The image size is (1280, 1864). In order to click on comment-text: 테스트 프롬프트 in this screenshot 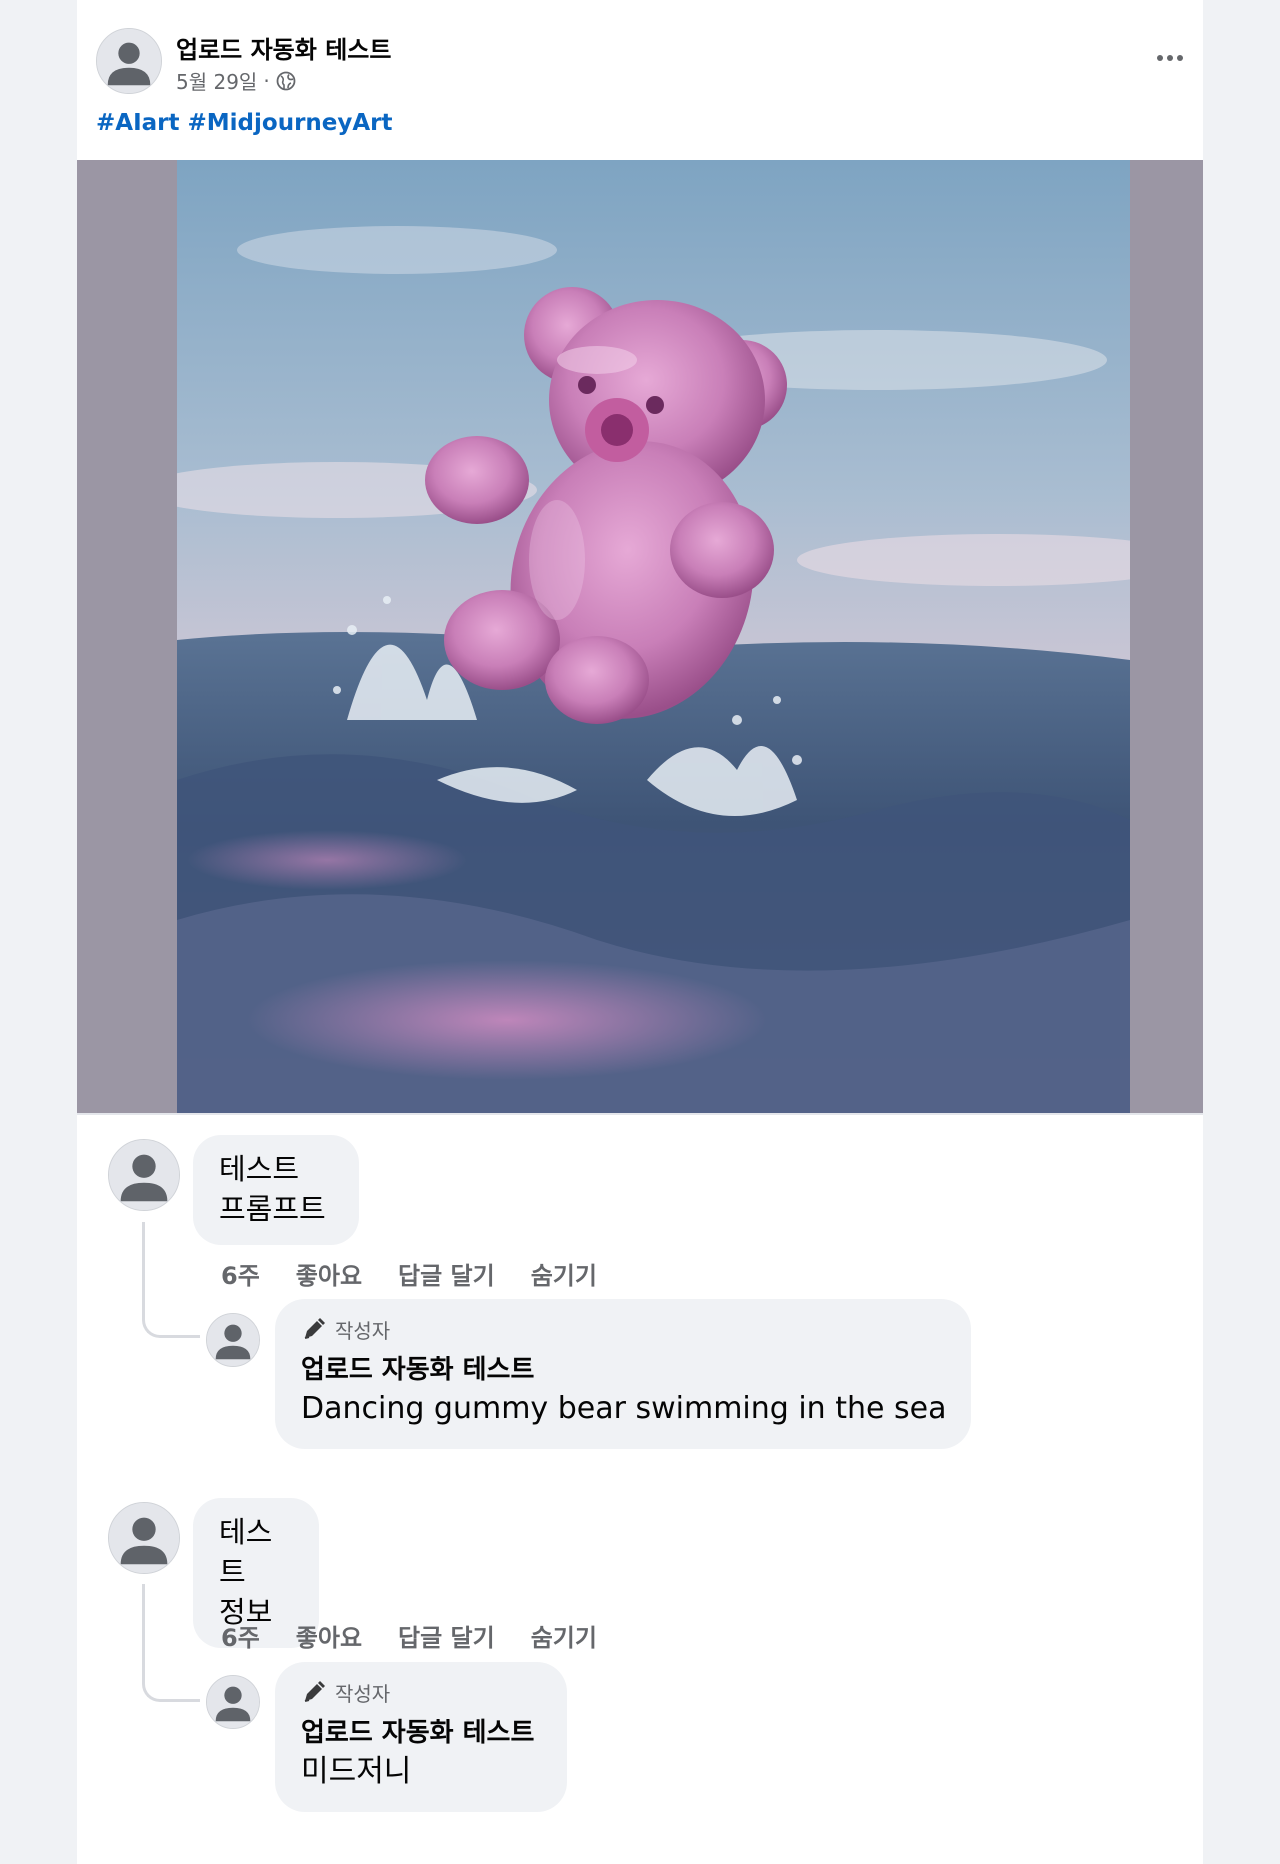, I will do `click(272, 1189)`.